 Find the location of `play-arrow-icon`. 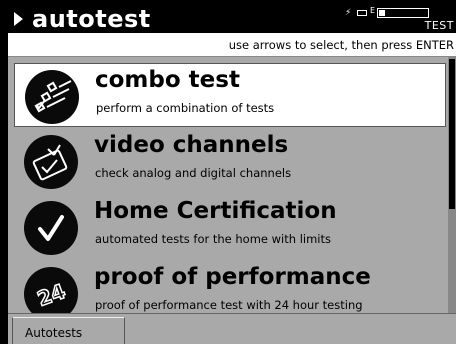

play-arrow-icon is located at coordinates (18, 19).